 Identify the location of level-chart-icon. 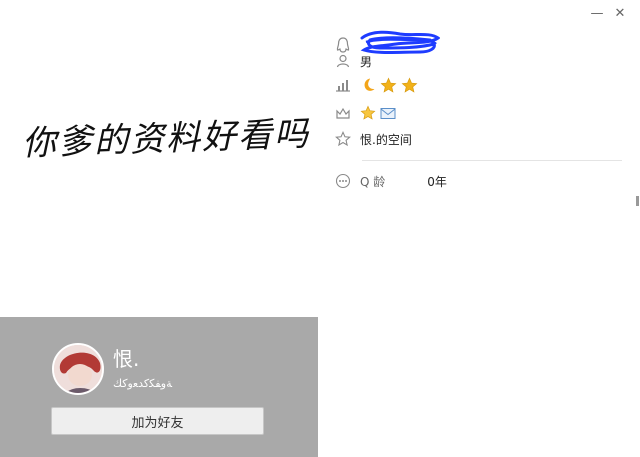
(343, 85).